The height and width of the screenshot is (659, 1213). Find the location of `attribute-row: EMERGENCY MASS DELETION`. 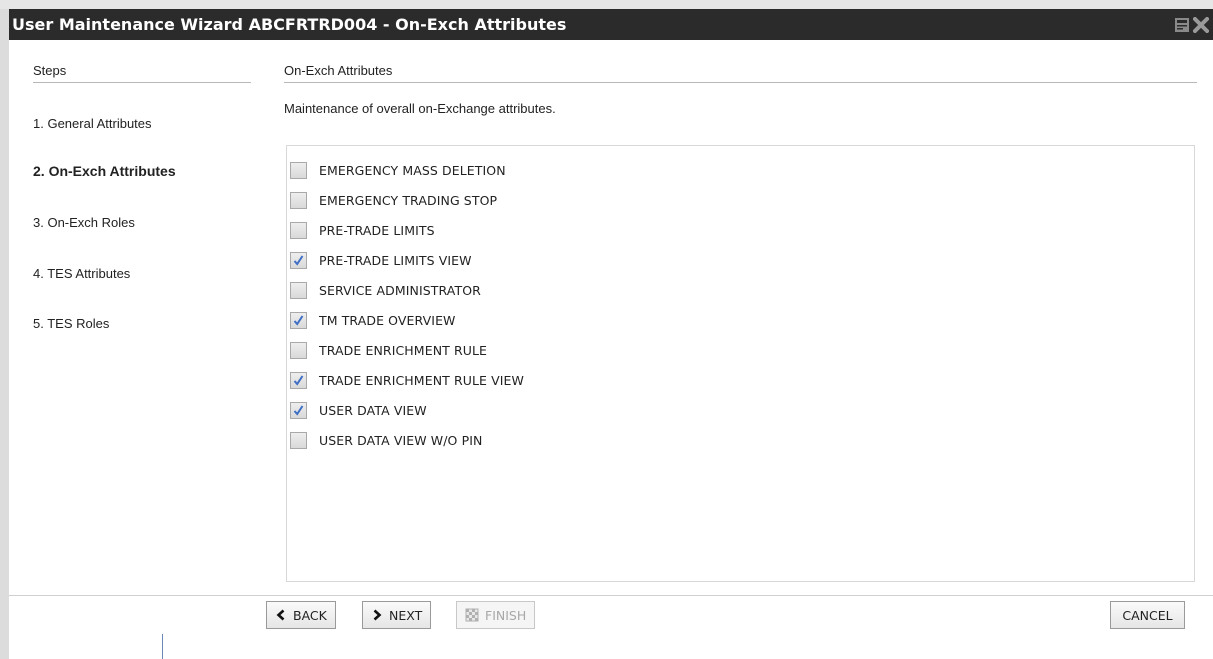

attribute-row: EMERGENCY MASS DELETION is located at coordinates (398, 170).